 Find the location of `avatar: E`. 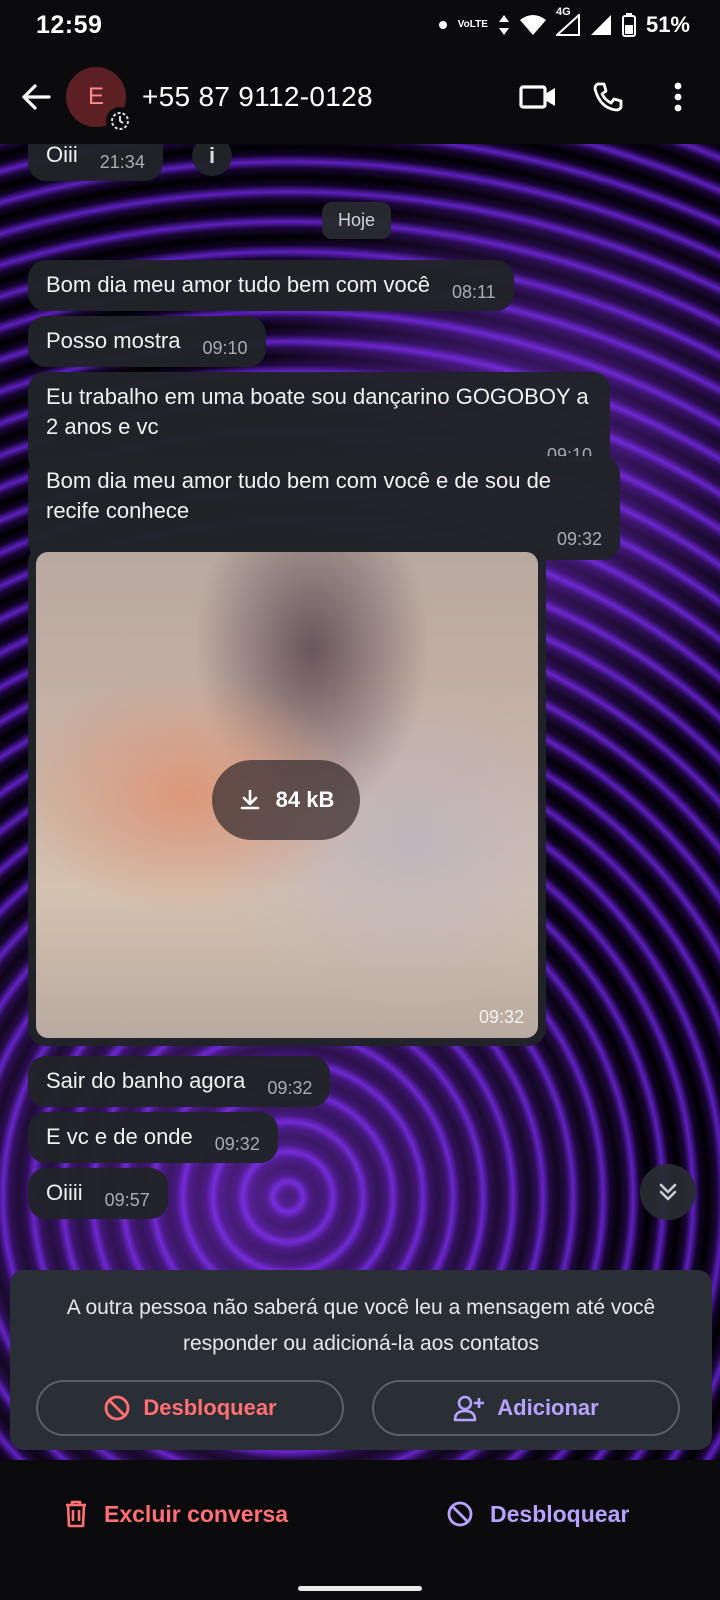

avatar: E is located at coordinates (100, 101).